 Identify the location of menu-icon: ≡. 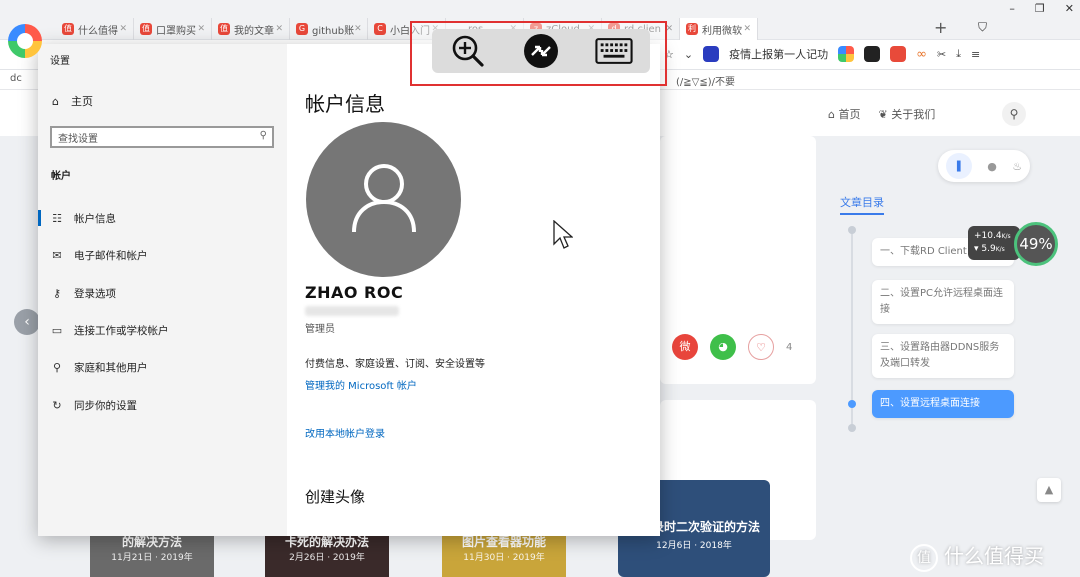
(975, 54).